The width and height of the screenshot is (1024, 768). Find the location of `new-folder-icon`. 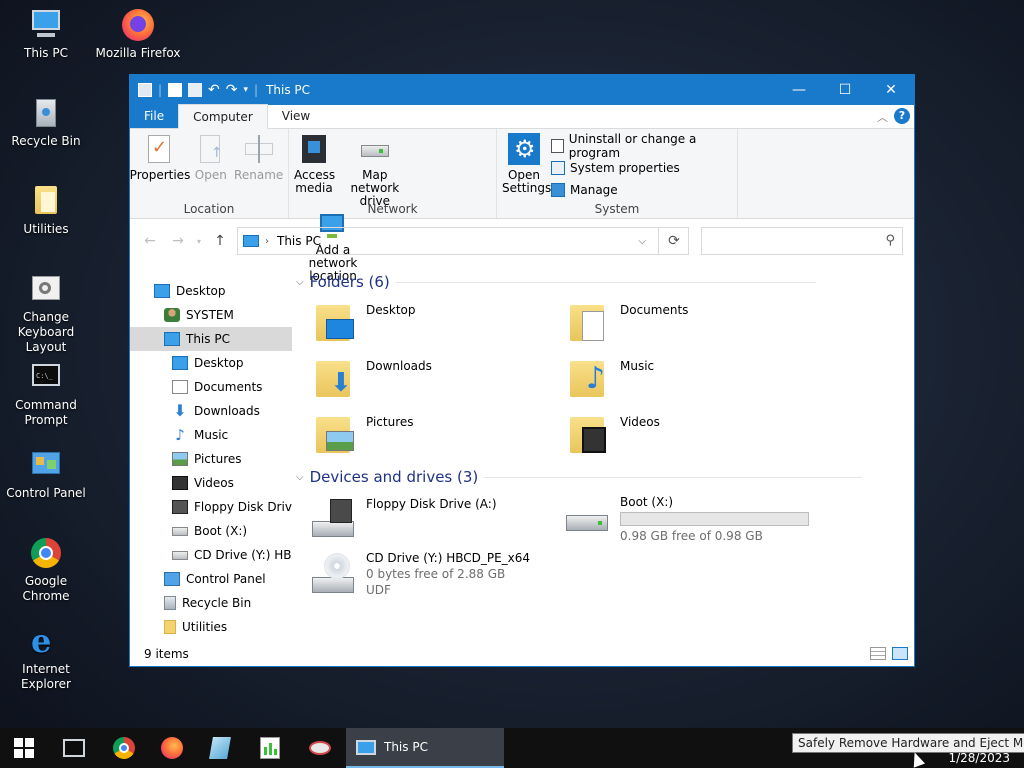

new-folder-icon is located at coordinates (195, 90).